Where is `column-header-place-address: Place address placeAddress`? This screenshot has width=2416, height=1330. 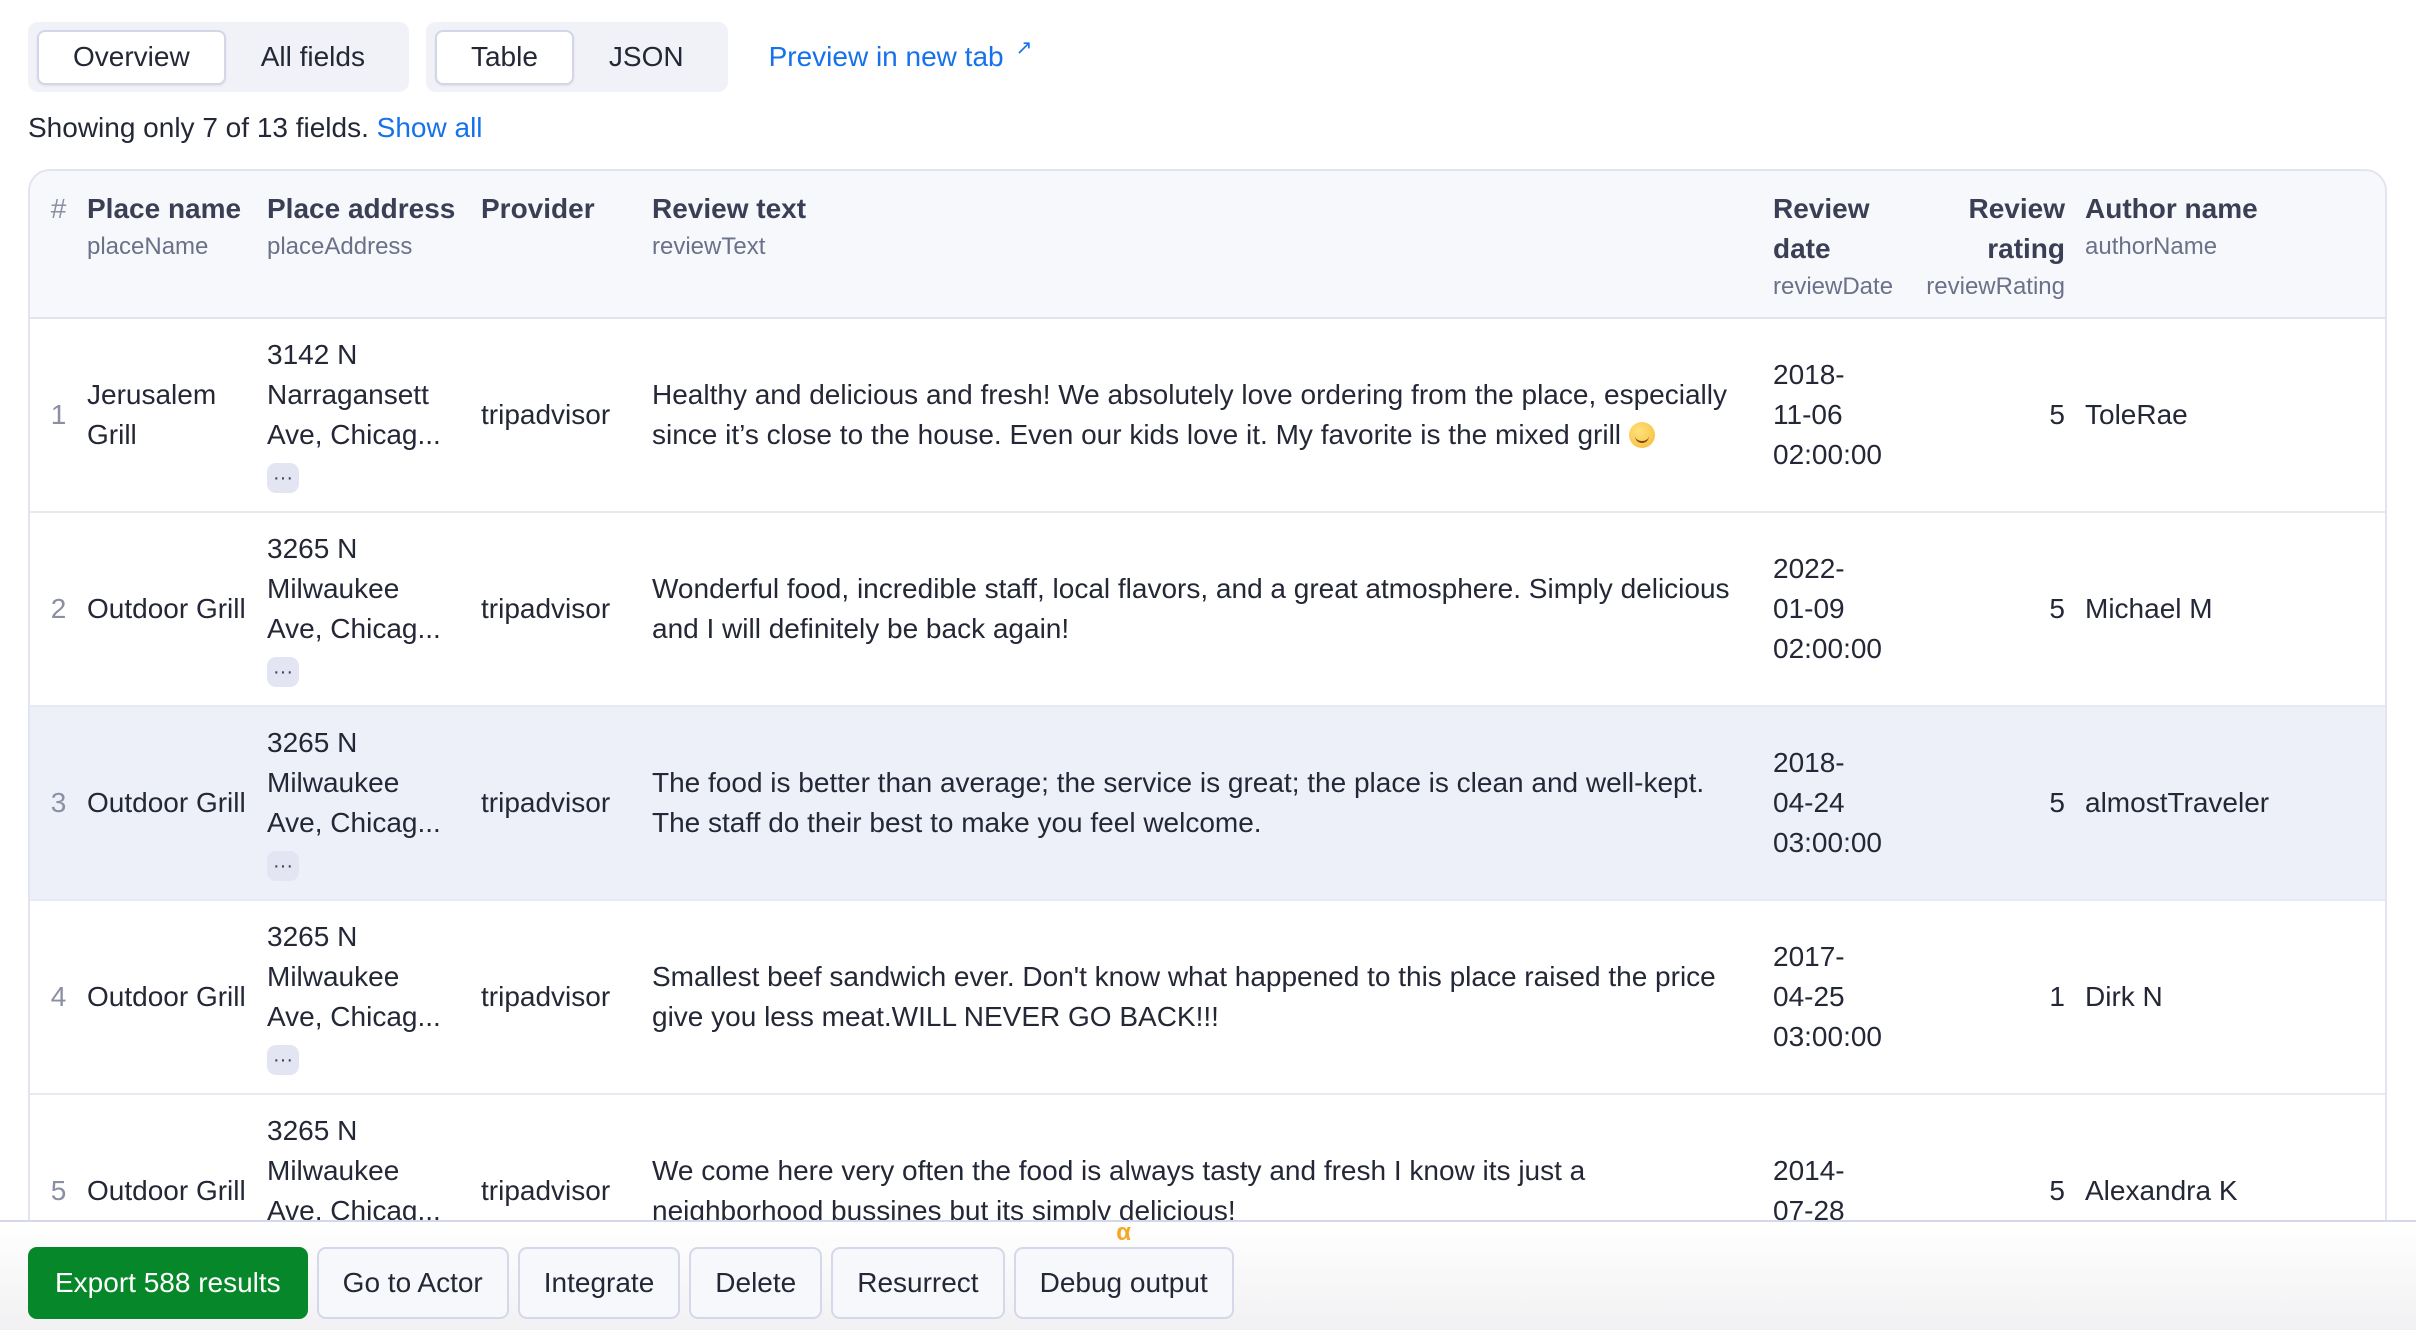
column-header-place-address: Place address placeAddress is located at coordinates (374, 245).